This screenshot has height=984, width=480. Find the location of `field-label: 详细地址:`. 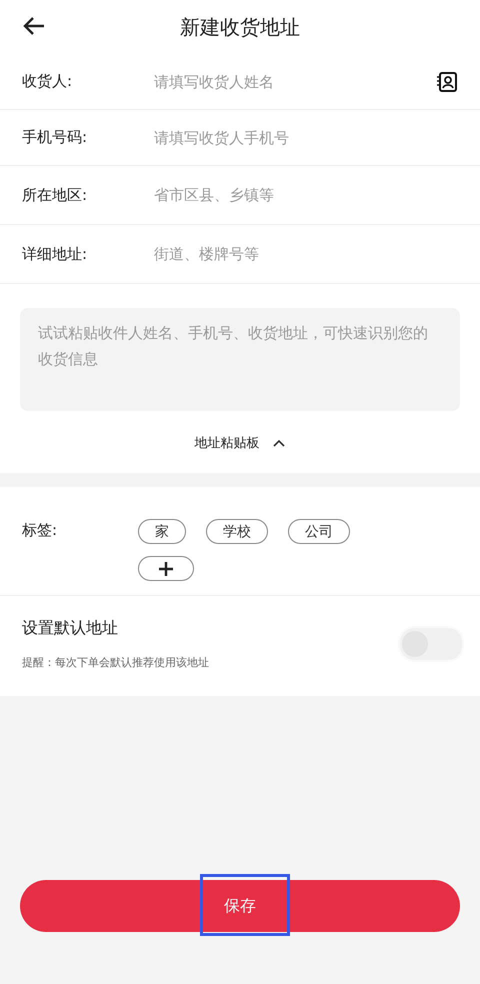

field-label: 详细地址: is located at coordinates (55, 254).